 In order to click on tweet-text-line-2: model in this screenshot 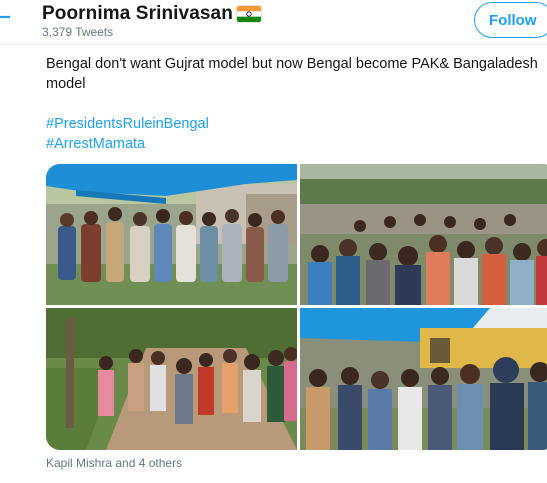, I will do `click(66, 84)`.